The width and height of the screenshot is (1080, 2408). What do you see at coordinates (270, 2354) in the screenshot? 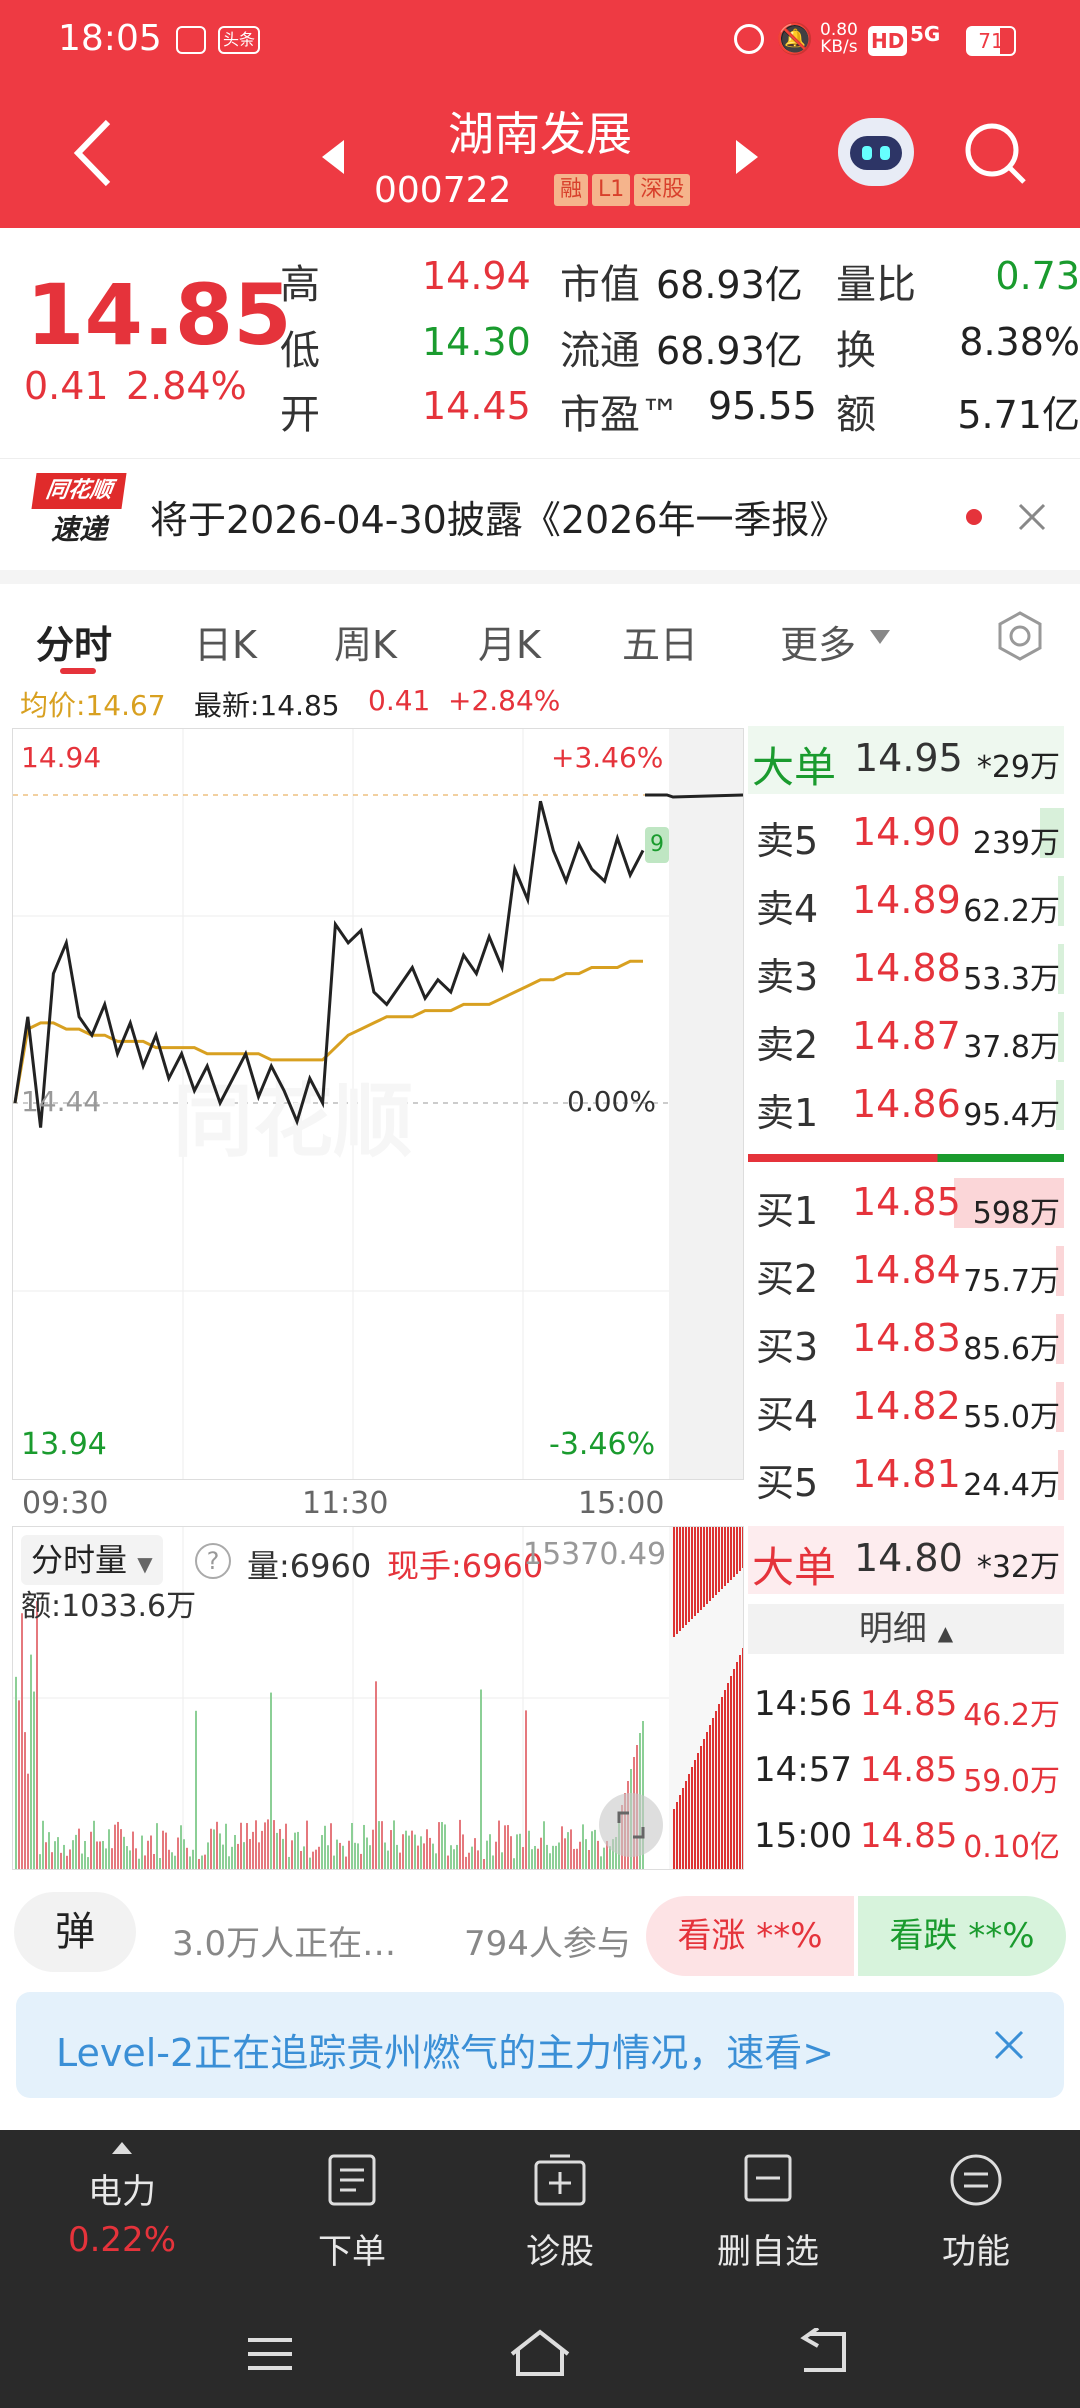
I see `recent-apps-icon` at bounding box center [270, 2354].